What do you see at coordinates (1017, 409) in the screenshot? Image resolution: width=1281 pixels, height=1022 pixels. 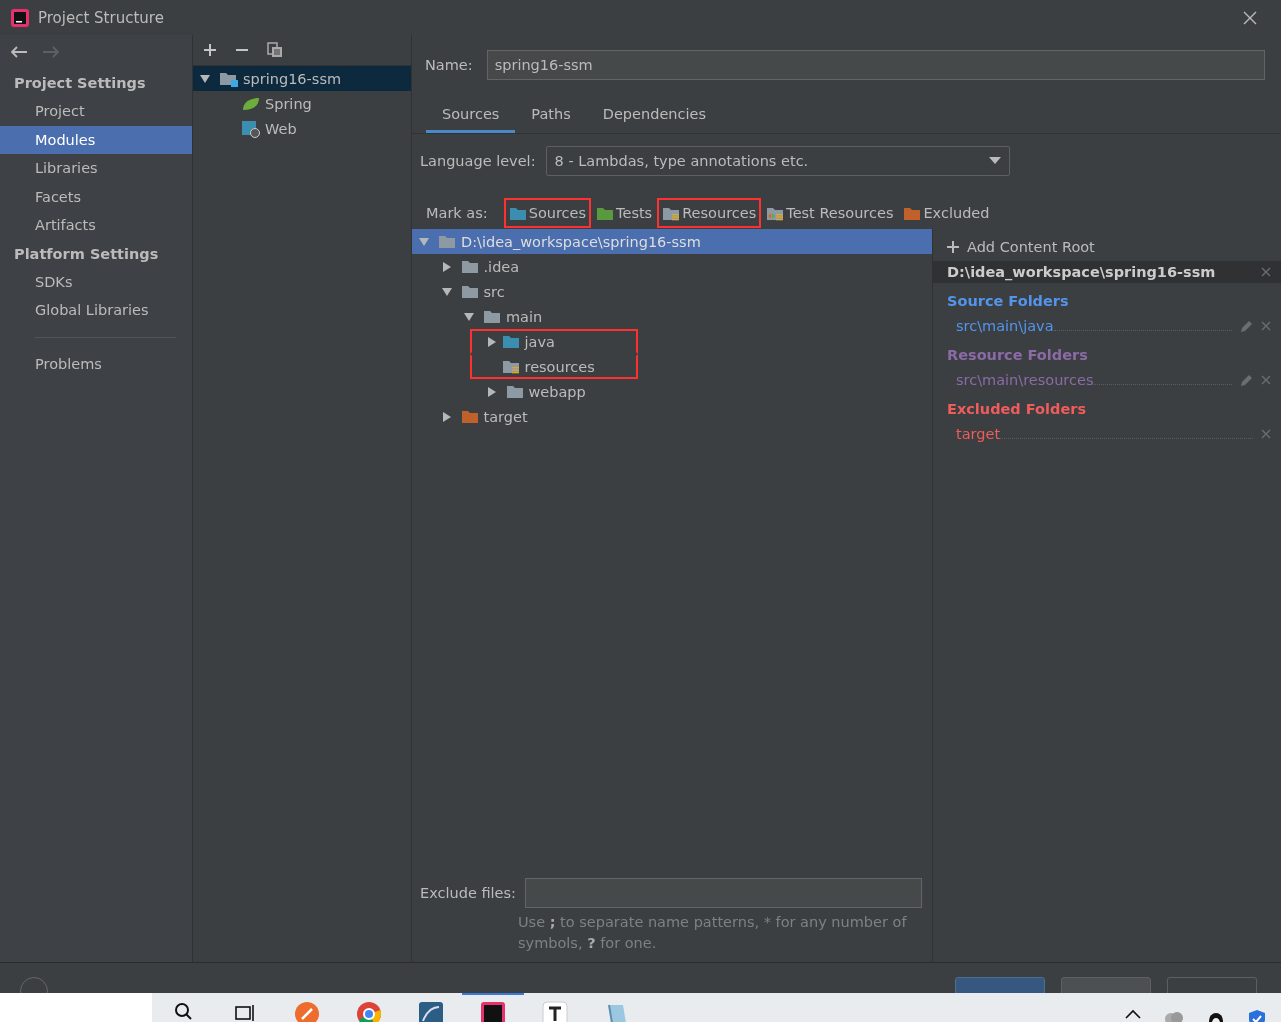 I see `folder-group-heading: Excluded Folders` at bounding box center [1017, 409].